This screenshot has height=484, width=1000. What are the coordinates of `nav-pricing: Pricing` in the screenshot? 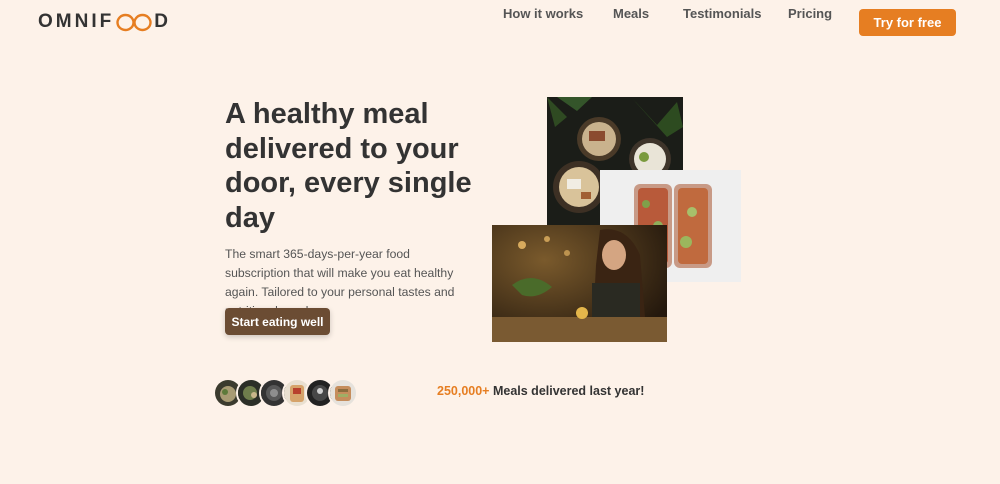 It's located at (810, 13).